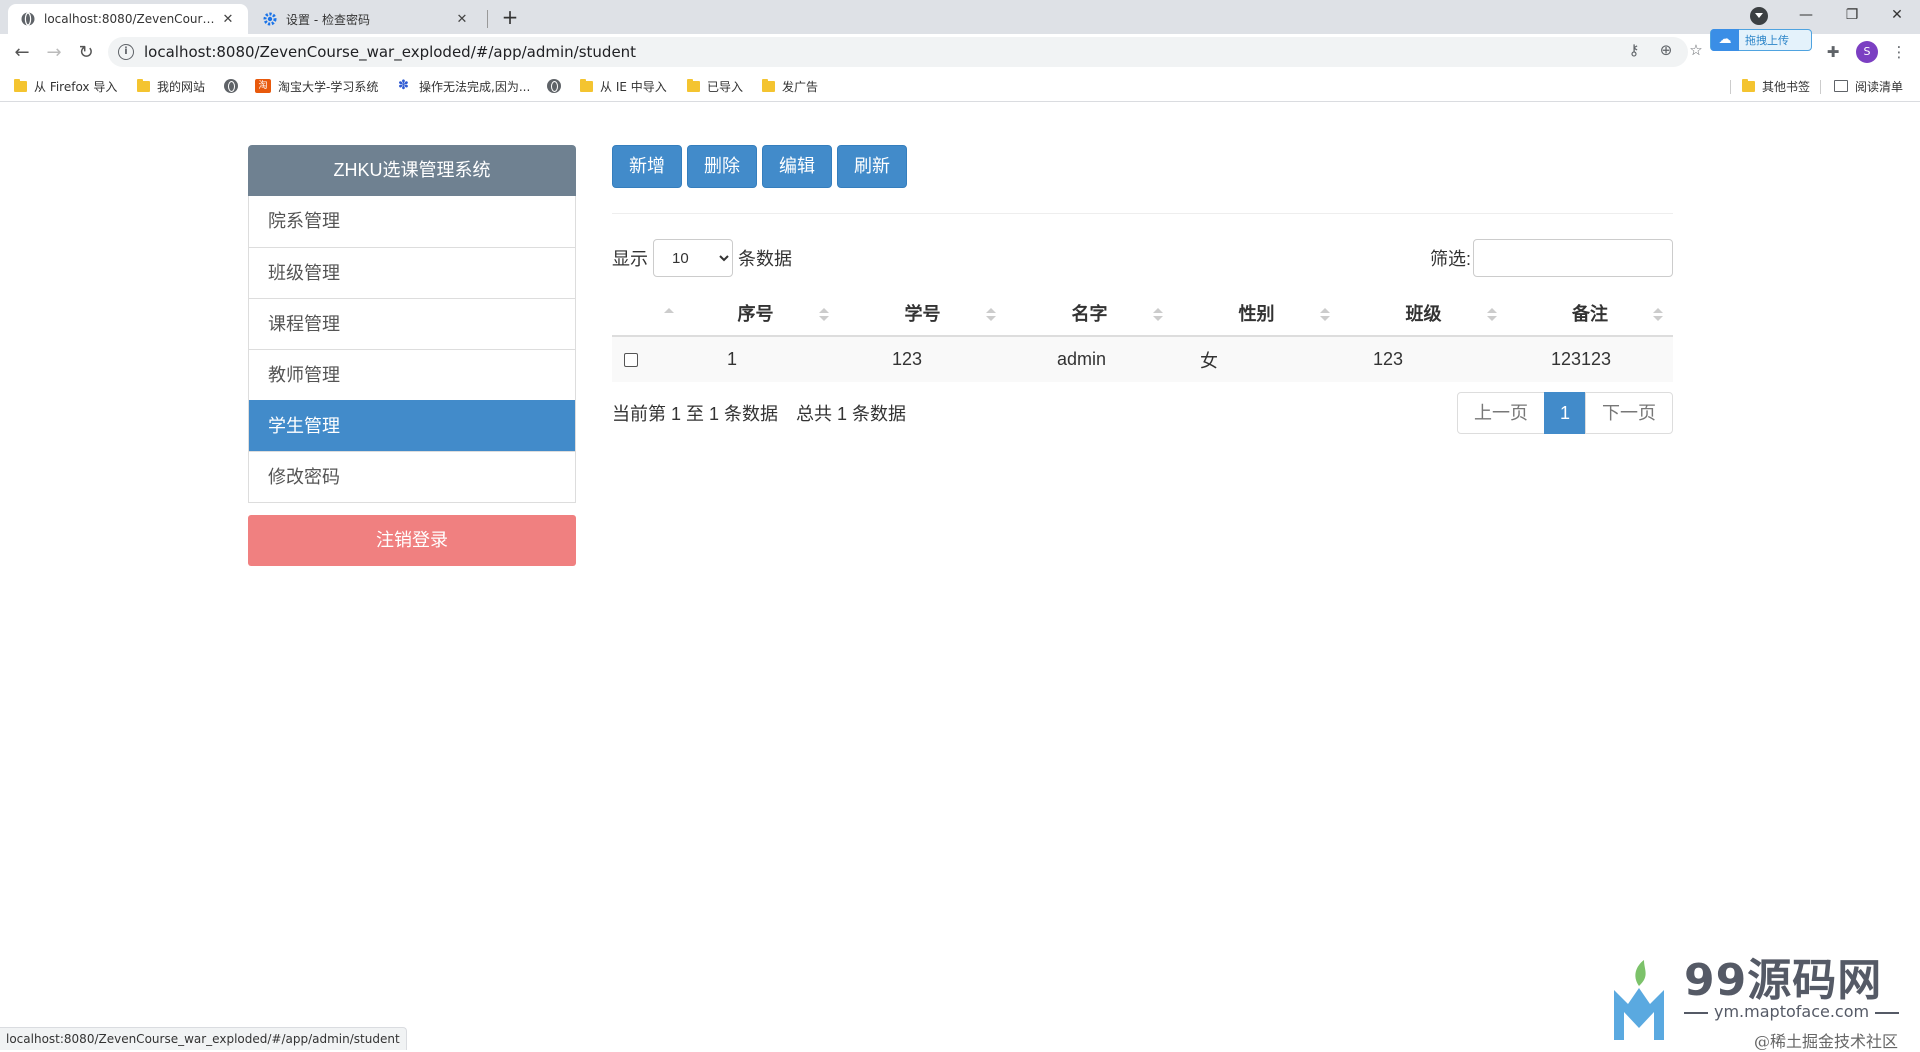 The height and width of the screenshot is (1052, 1920). What do you see at coordinates (797, 166) in the screenshot?
I see `edit-button: 编辑` at bounding box center [797, 166].